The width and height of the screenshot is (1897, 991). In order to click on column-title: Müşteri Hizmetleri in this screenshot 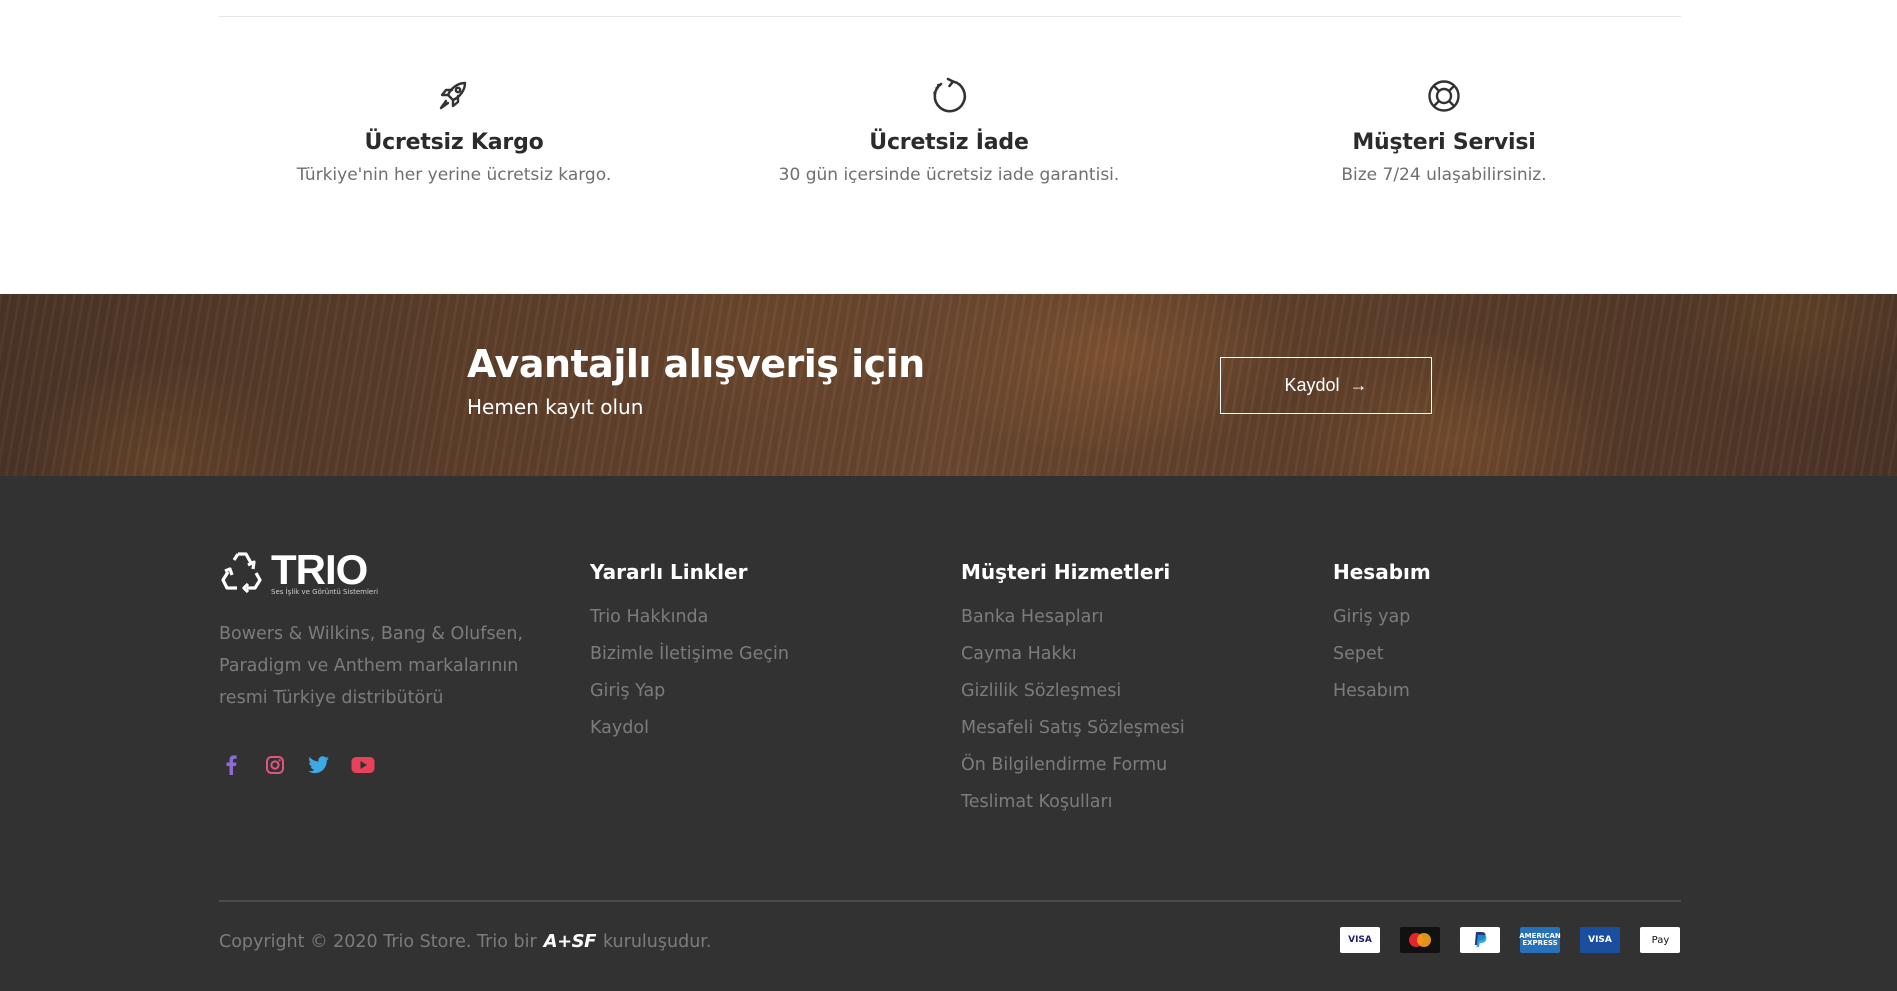, I will do `click(1066, 572)`.